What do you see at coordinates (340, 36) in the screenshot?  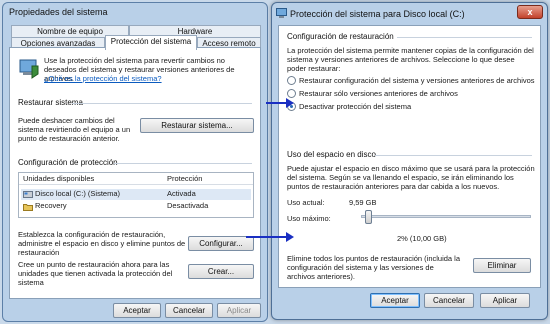 I see `restore-config-title: Configuración de restauración` at bounding box center [340, 36].